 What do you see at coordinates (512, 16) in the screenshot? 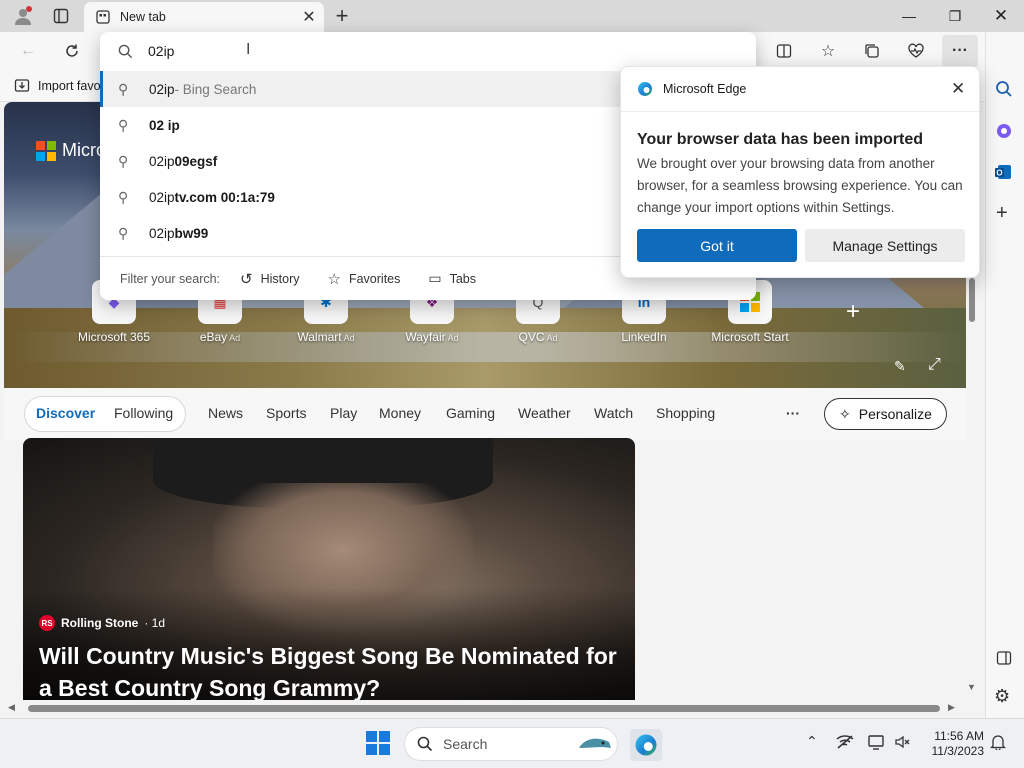
I see `title-bar: New tab ✕ + — ❐ ✕` at bounding box center [512, 16].